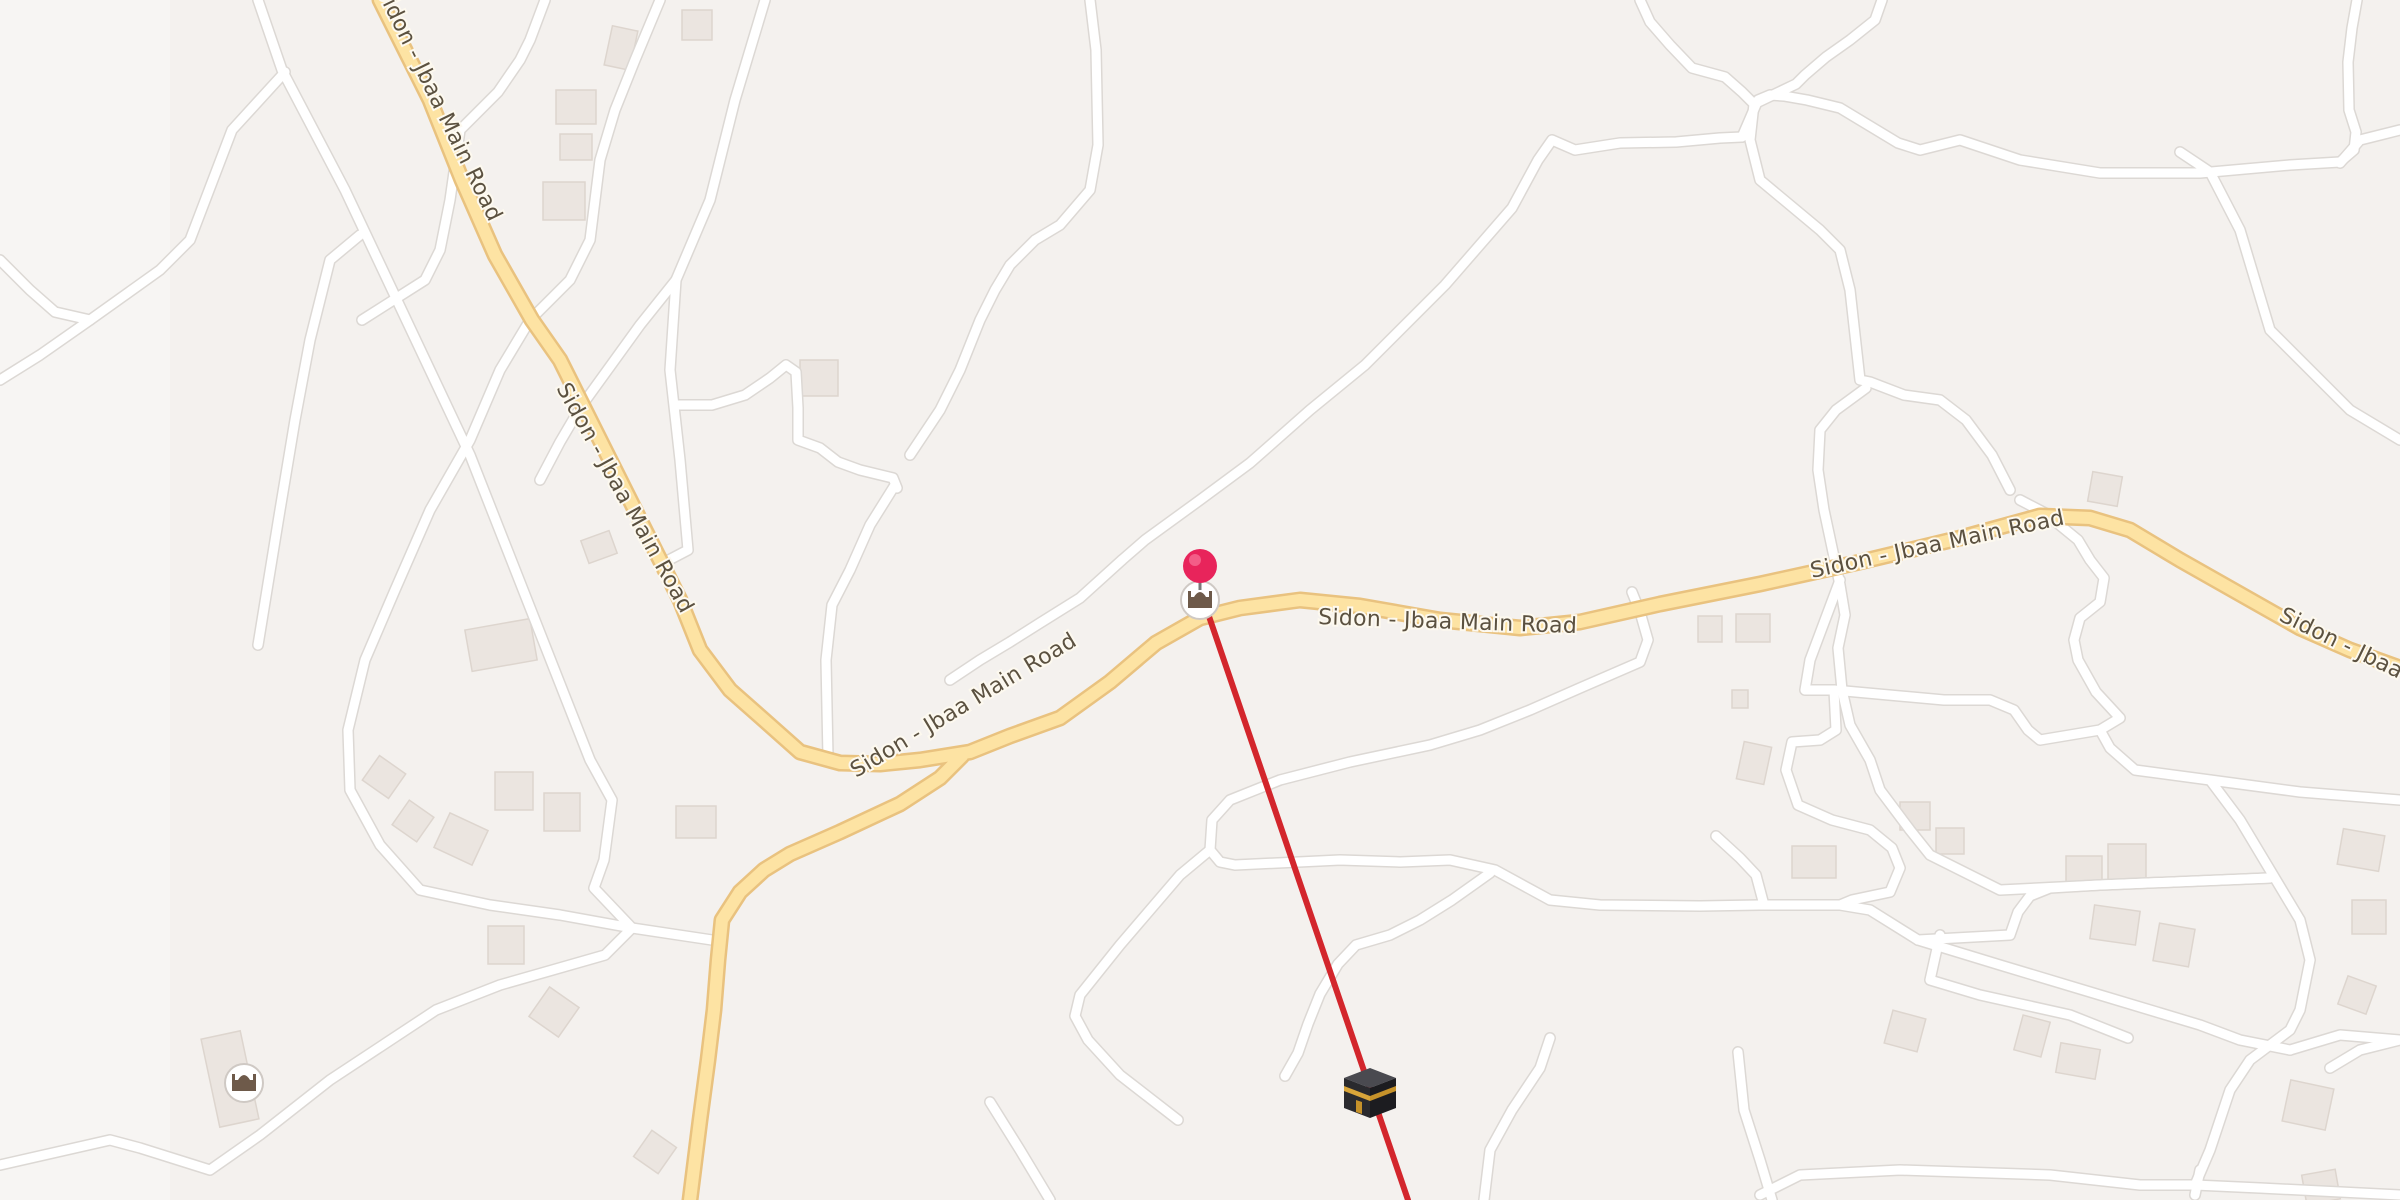 This screenshot has height=1200, width=2400. Describe the element at coordinates (1370, 1093) in the screenshot. I see `kaaba-icon` at that location.